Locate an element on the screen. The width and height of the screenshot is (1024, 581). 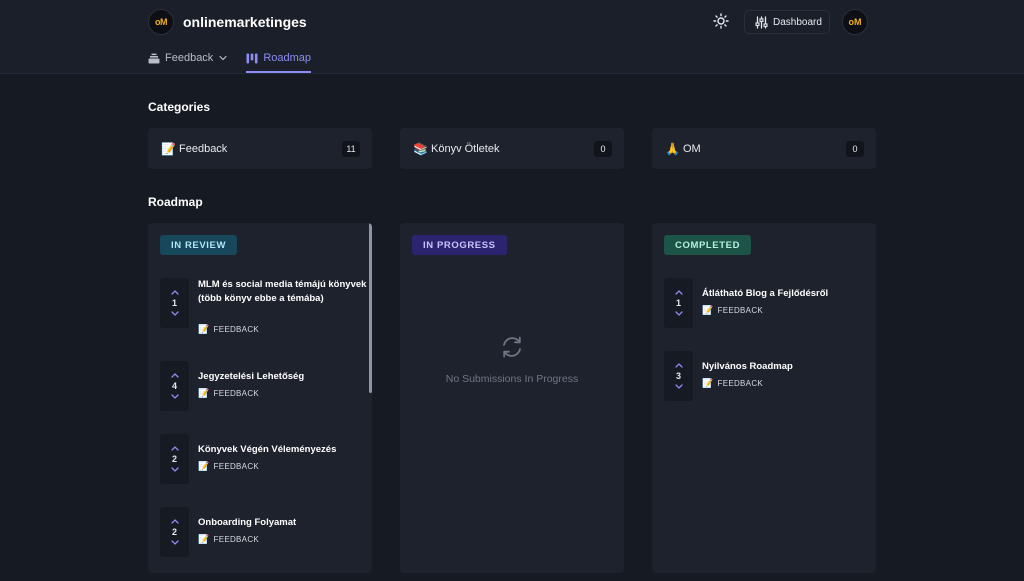
status-badge-completed: COMPLETED is located at coordinates (708, 245).